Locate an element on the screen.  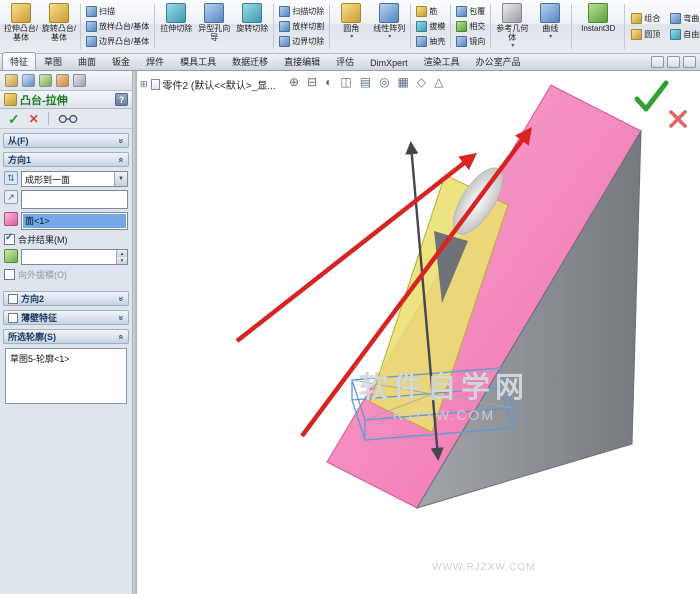
single-view-icon is located at coordinates (657, 62).